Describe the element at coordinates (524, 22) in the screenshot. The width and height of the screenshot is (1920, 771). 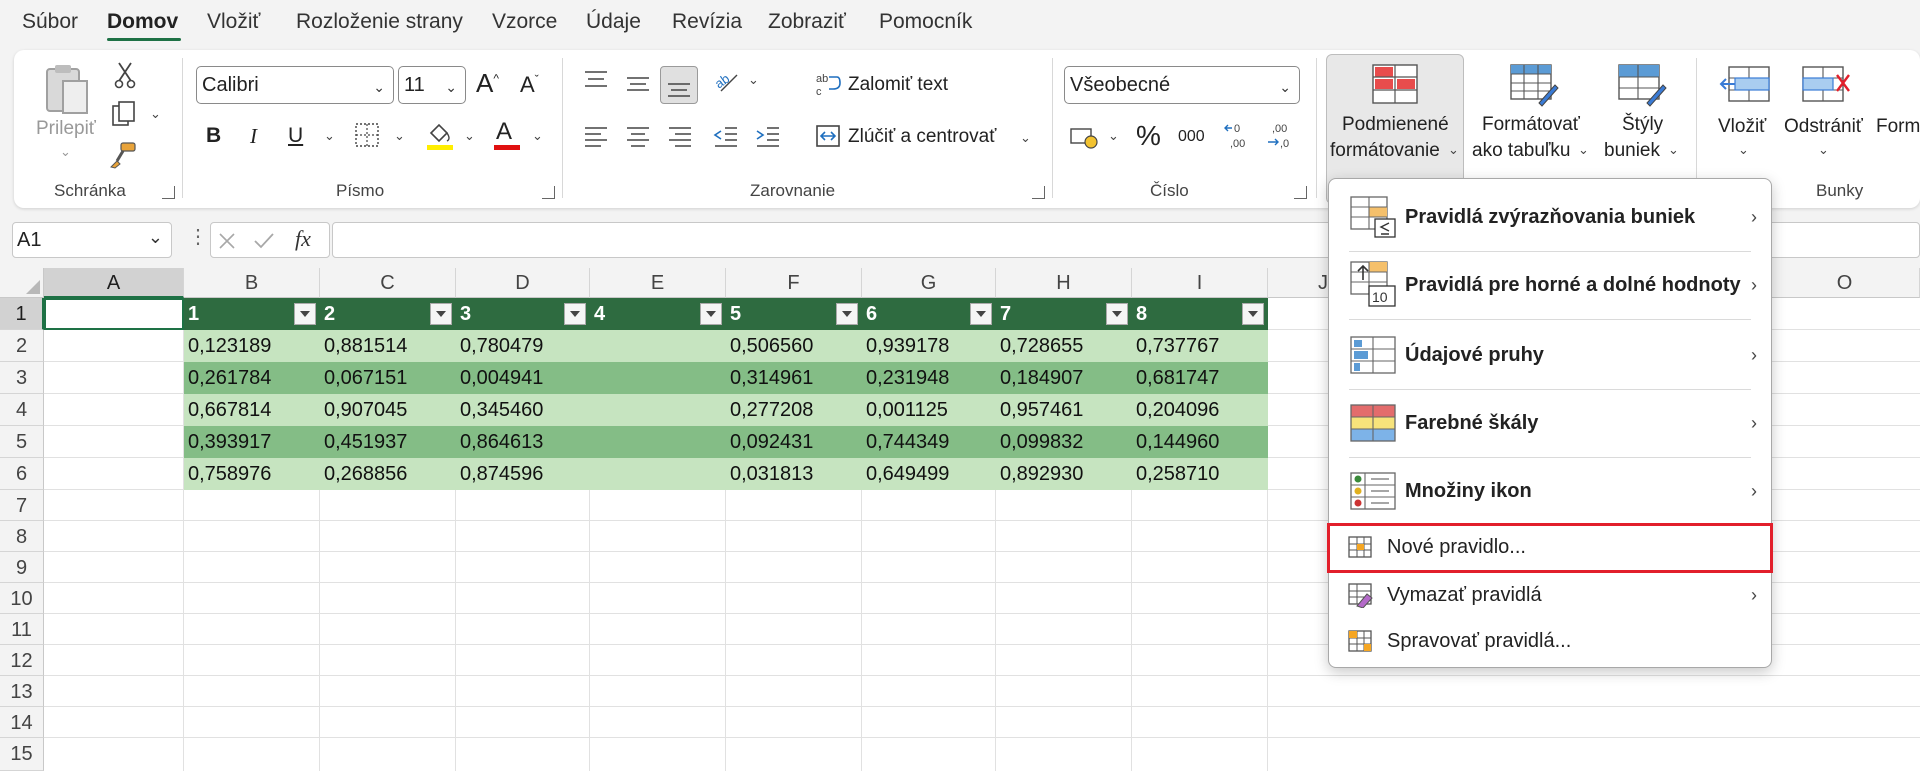
I see `tab-formulas: Vzorce` at that location.